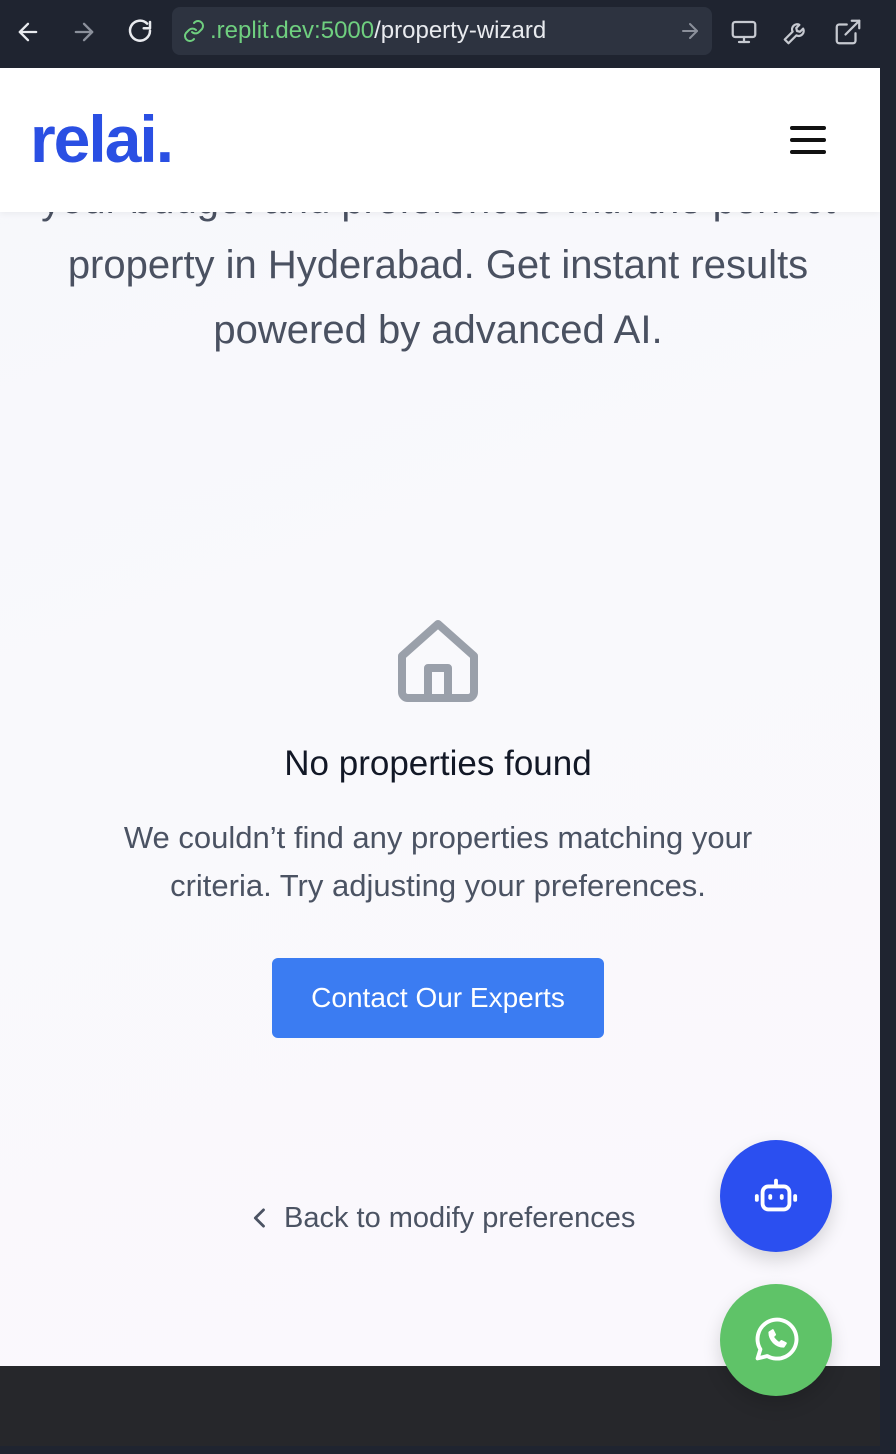 Image resolution: width=896 pixels, height=1454 pixels. What do you see at coordinates (292, 30) in the screenshot?
I see `url-host: .replit.dev:5000` at bounding box center [292, 30].